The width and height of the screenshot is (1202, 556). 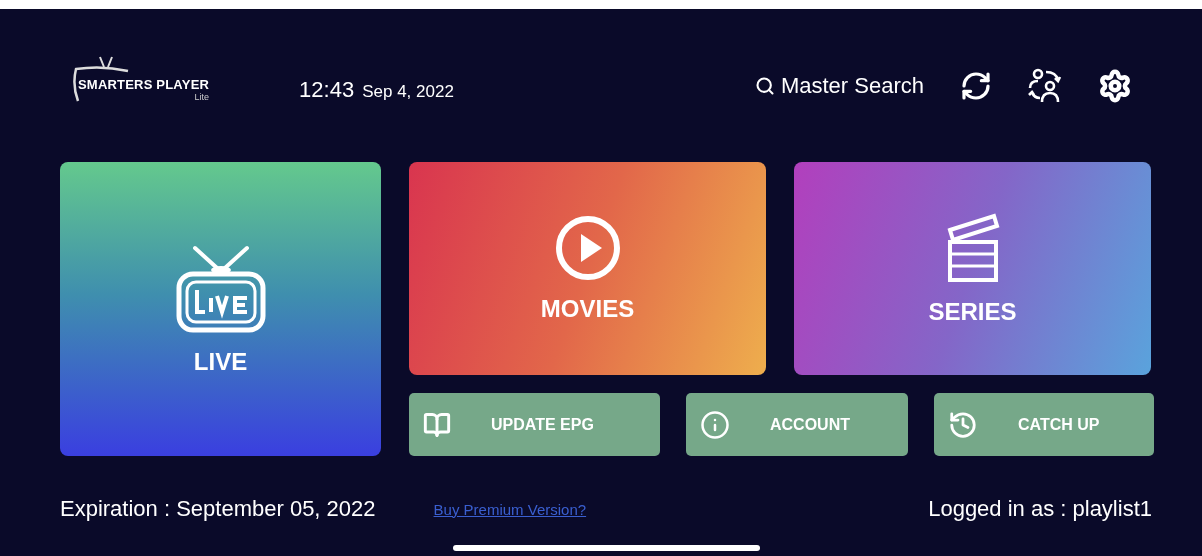 I want to click on live-tile: LIVE, so click(x=220, y=309).